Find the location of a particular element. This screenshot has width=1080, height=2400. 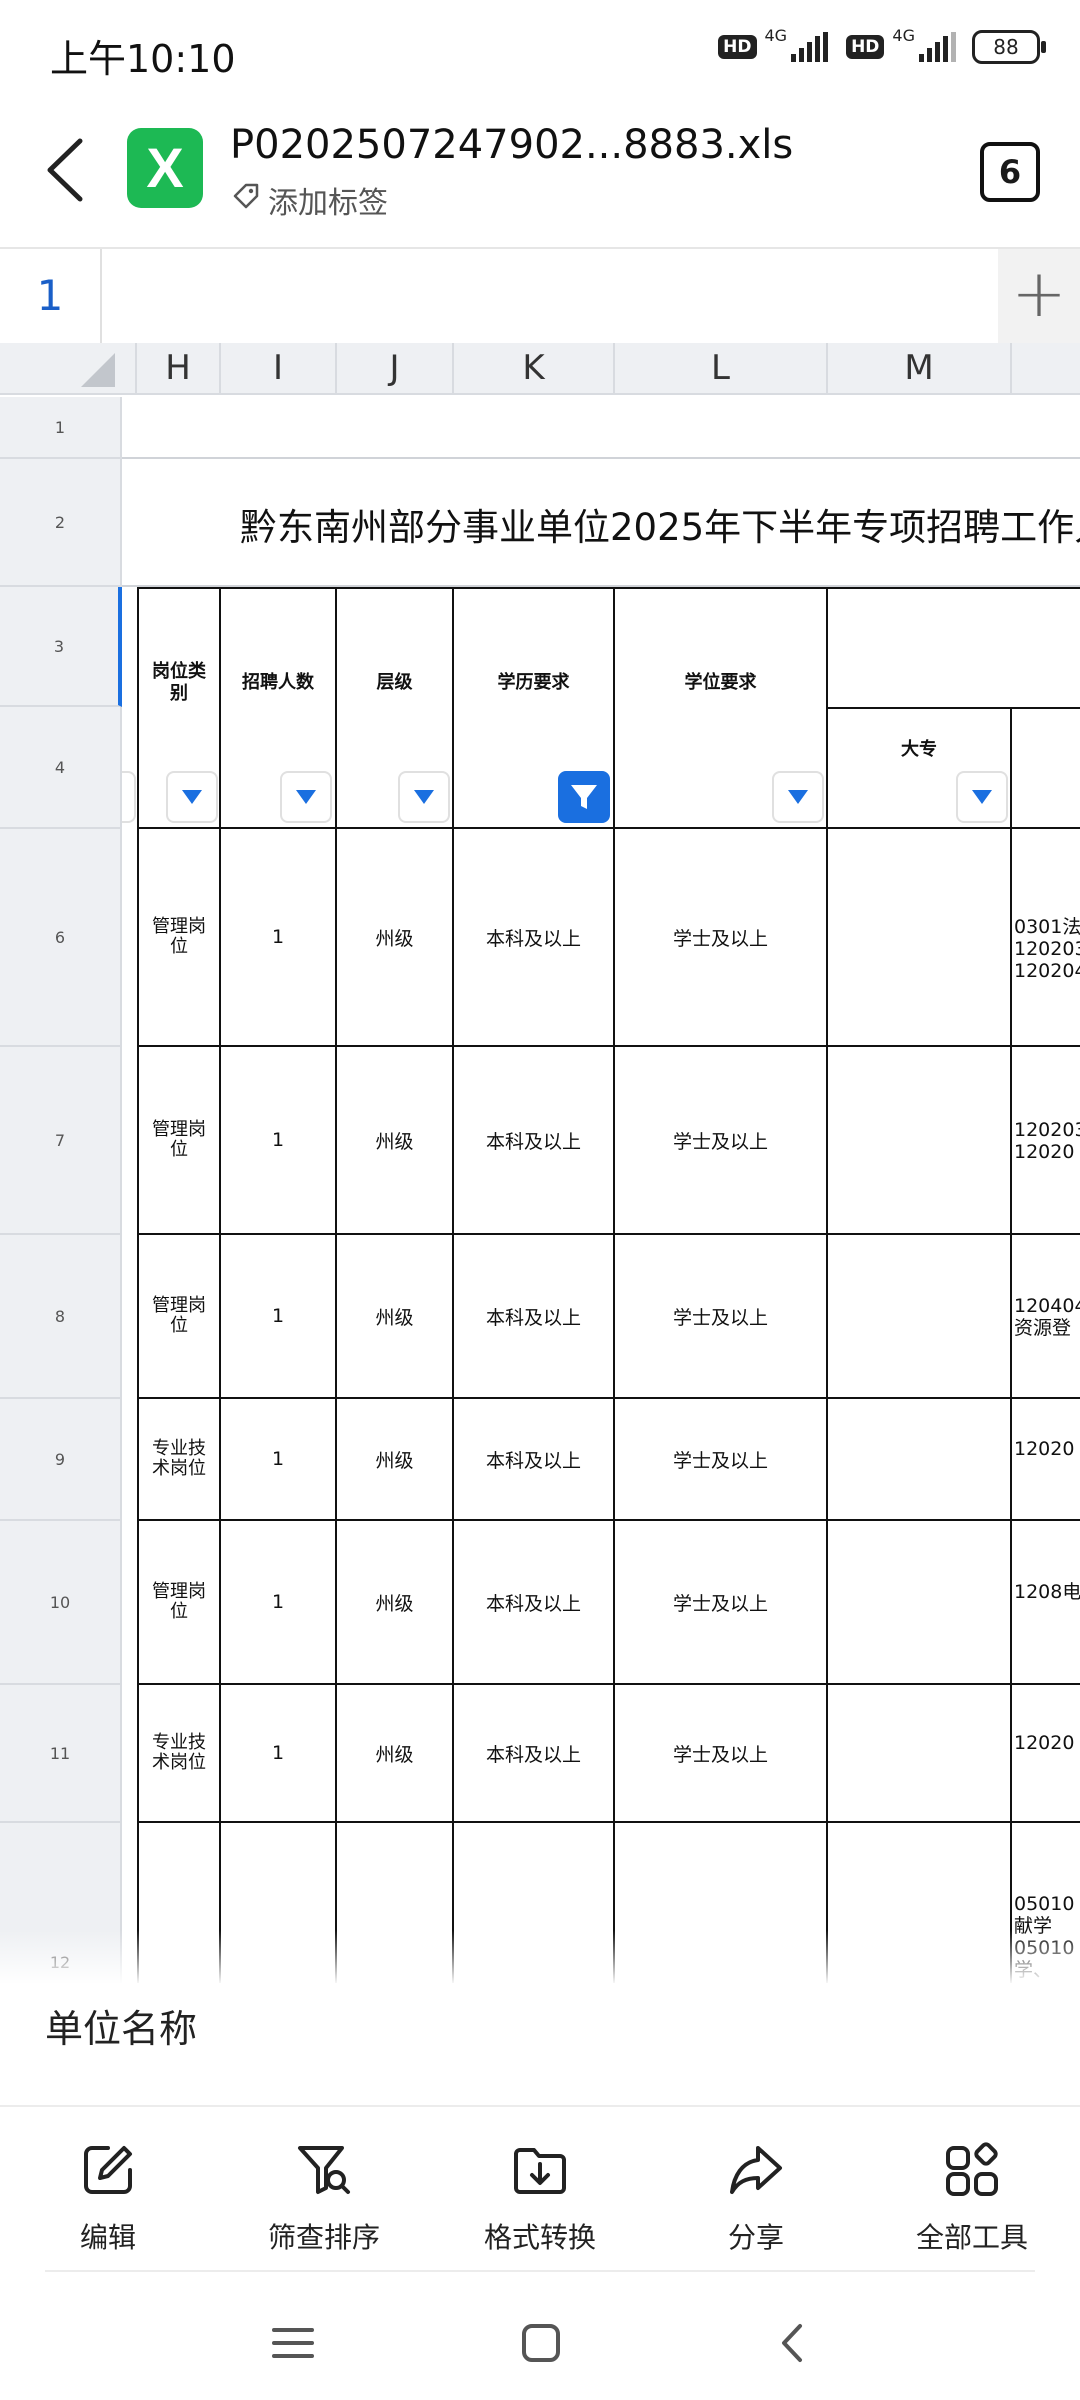

back-arrow-icon is located at coordinates (68, 170).